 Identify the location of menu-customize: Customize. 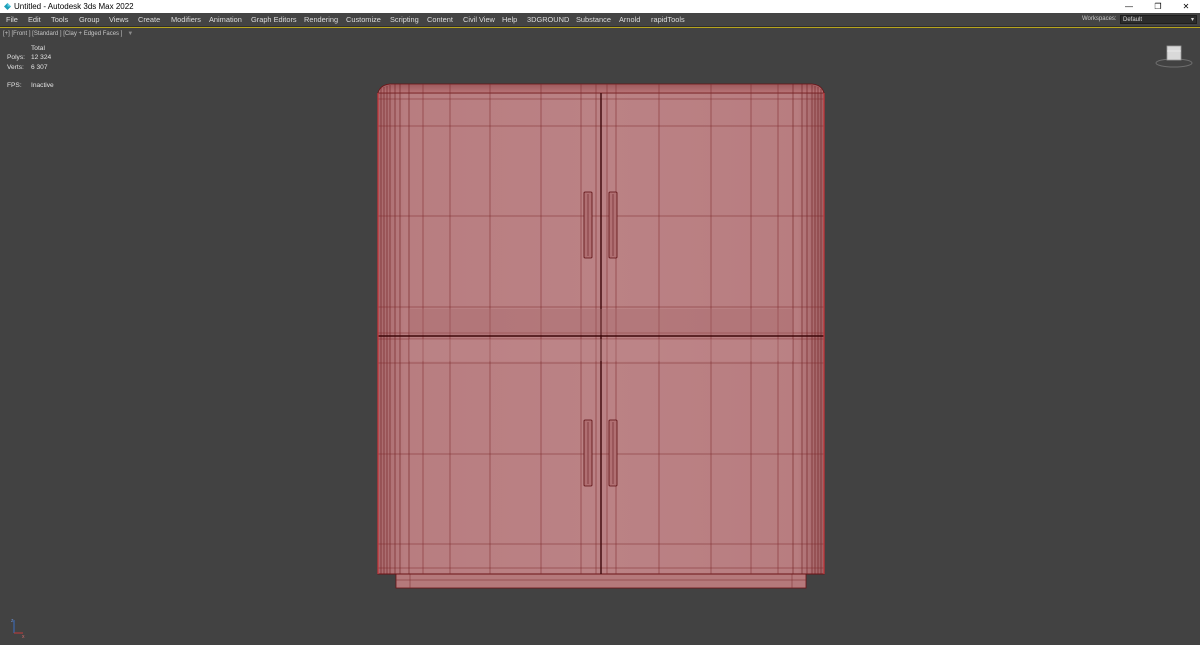
(363, 19).